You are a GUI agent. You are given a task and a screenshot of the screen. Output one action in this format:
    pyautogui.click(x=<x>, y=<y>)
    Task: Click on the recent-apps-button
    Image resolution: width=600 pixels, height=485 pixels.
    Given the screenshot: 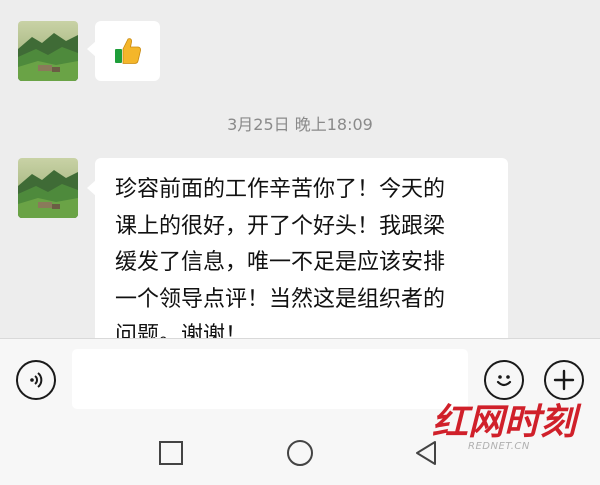 What is the action you would take?
    pyautogui.click(x=171, y=453)
    